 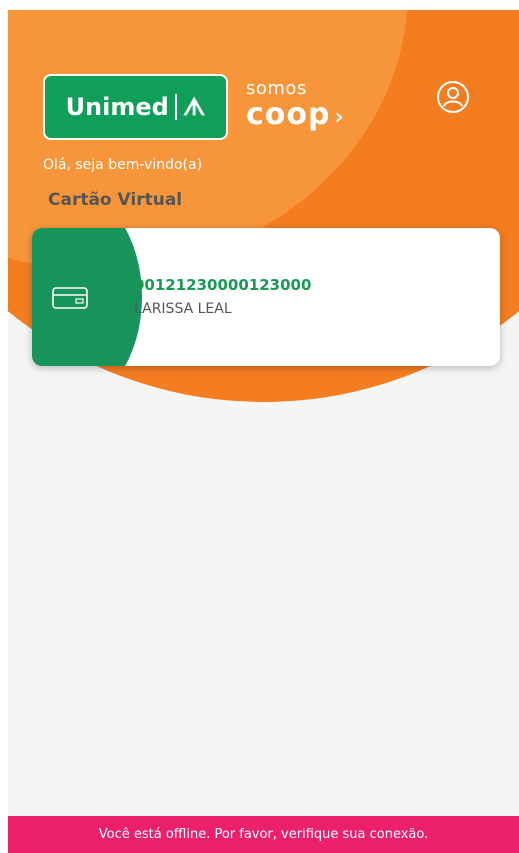 I want to click on coop-text: coop, so click(x=288, y=114).